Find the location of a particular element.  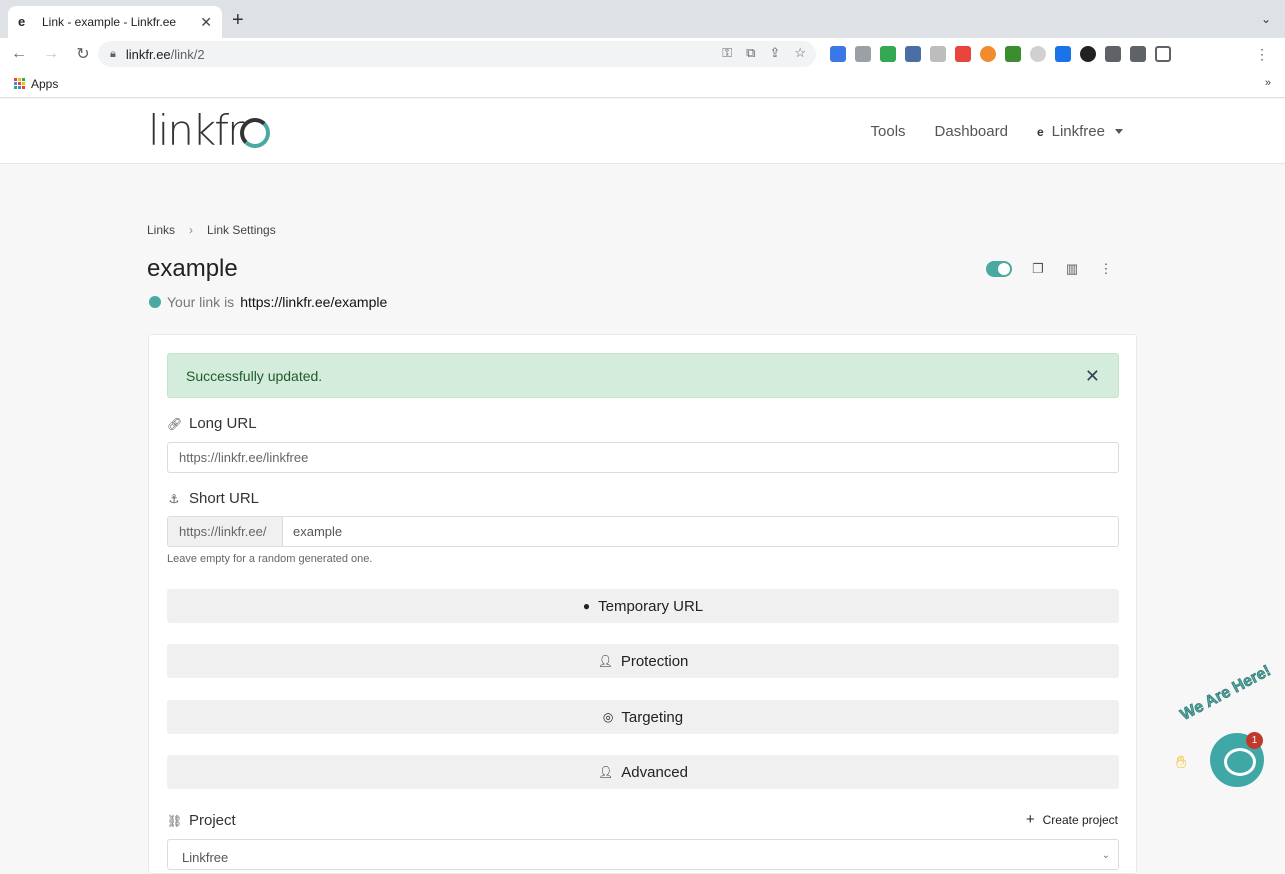

protection-button: 👤︎ Protection is located at coordinates (643, 661).